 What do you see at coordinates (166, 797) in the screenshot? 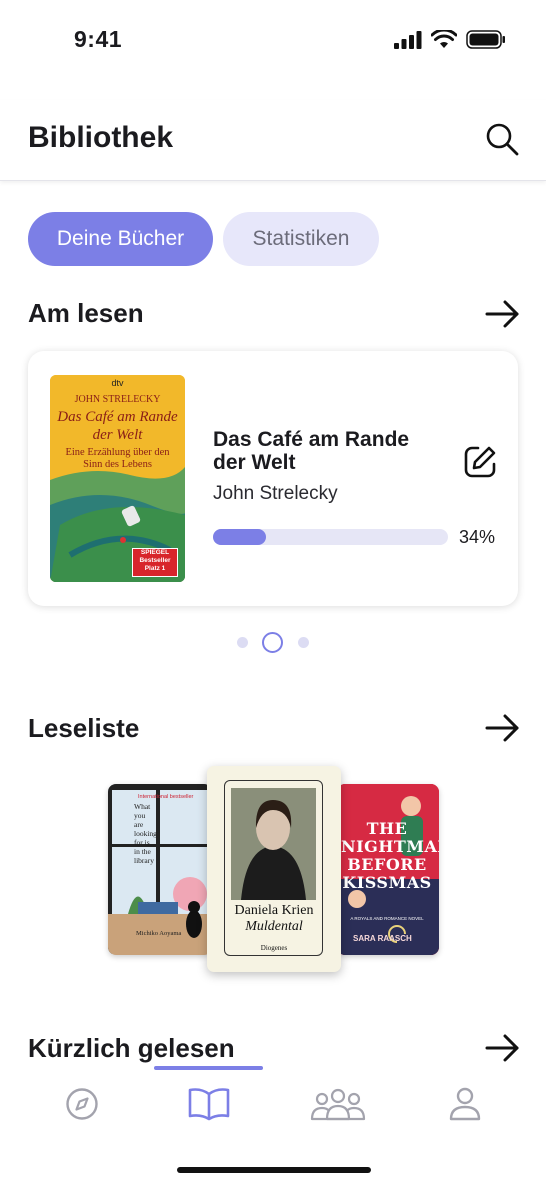
I see `cover-tag: International bestseller` at bounding box center [166, 797].